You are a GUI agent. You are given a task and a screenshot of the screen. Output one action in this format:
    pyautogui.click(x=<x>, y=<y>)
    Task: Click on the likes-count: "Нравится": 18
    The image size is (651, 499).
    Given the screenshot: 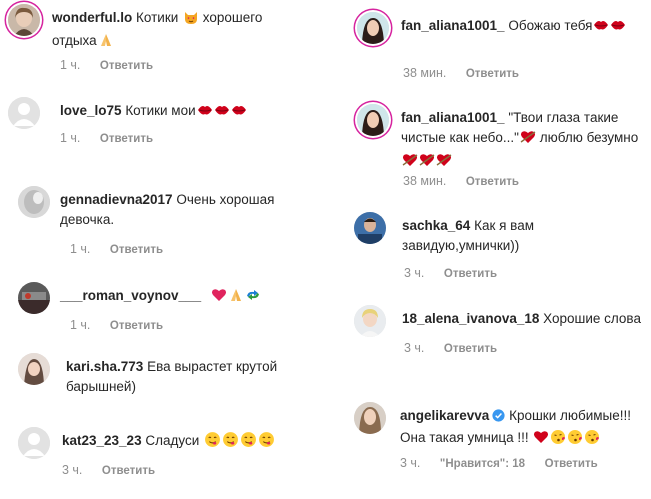 What is the action you would take?
    pyautogui.click(x=482, y=464)
    